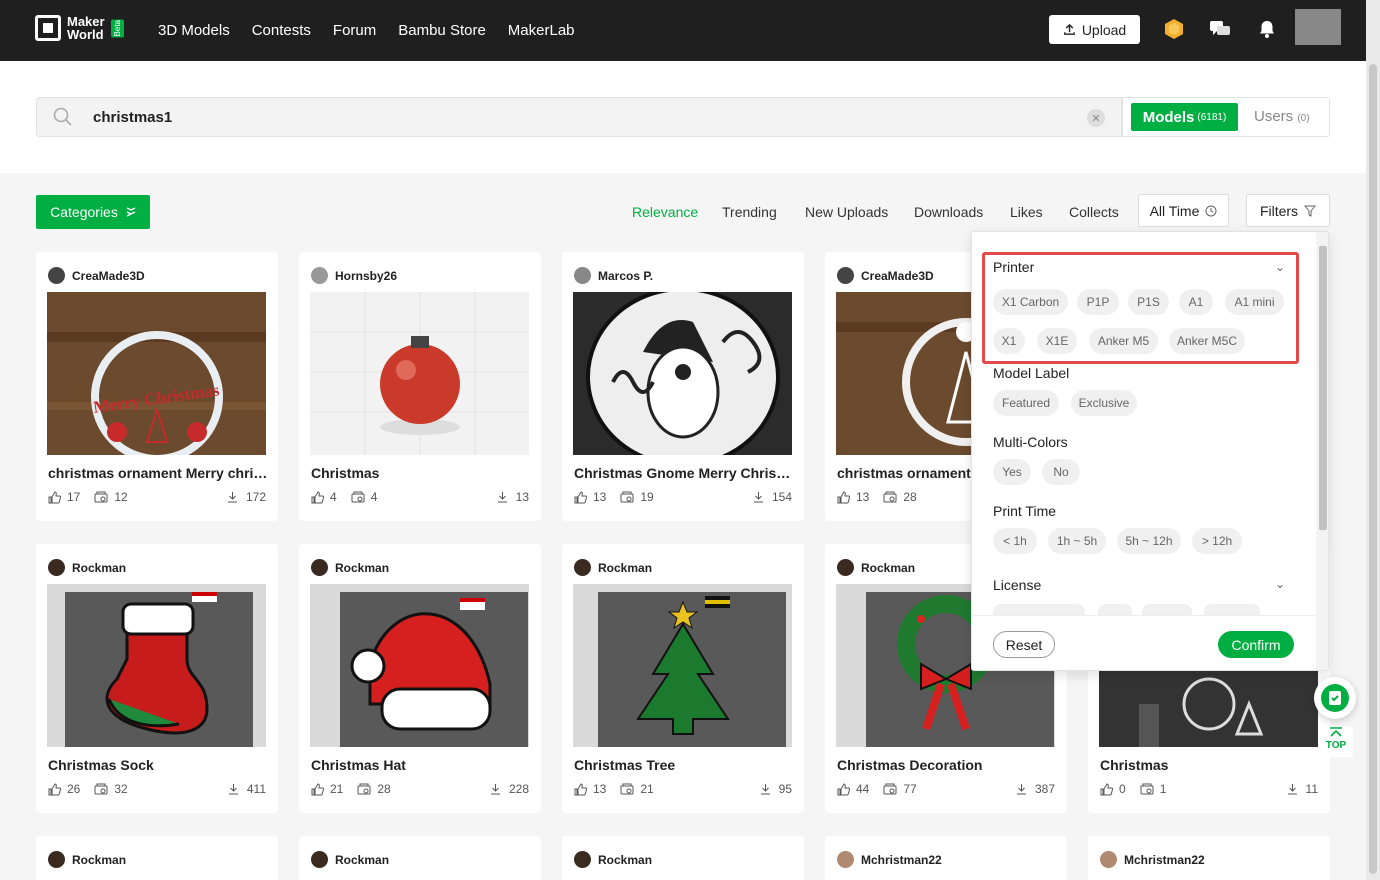 This screenshot has width=1380, height=880. Describe the element at coordinates (947, 765) in the screenshot. I see `card-title: Christmas Decoration` at that location.